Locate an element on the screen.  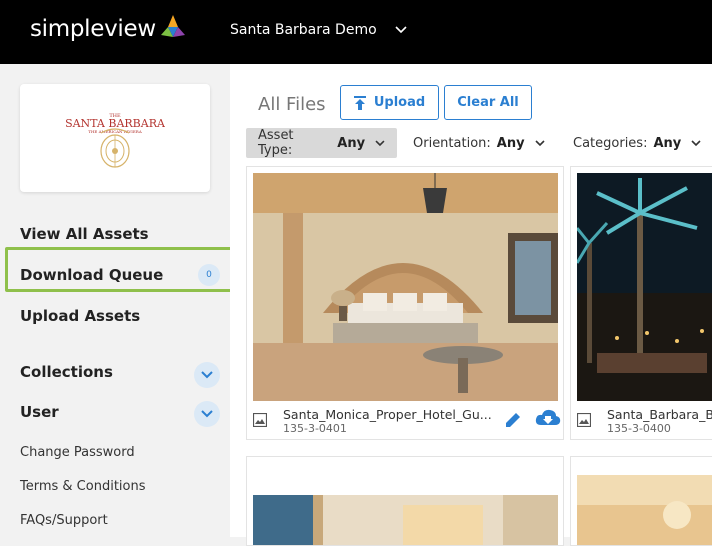
asset-type-filter: Asset Type: Any is located at coordinates (321, 143).